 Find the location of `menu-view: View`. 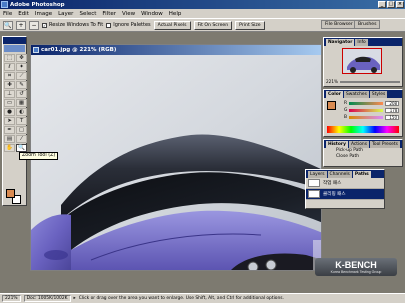

menu-view: View is located at coordinates (128, 14).